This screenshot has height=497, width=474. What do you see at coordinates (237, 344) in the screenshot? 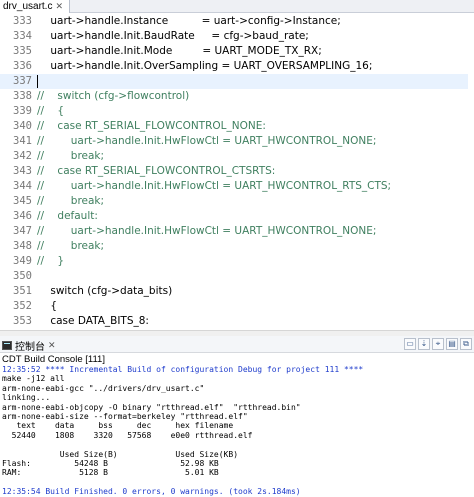
I see `console-header: 控制台 ✕ ▭ ⇣ ⌖ ▤ ⧉` at bounding box center [237, 344].